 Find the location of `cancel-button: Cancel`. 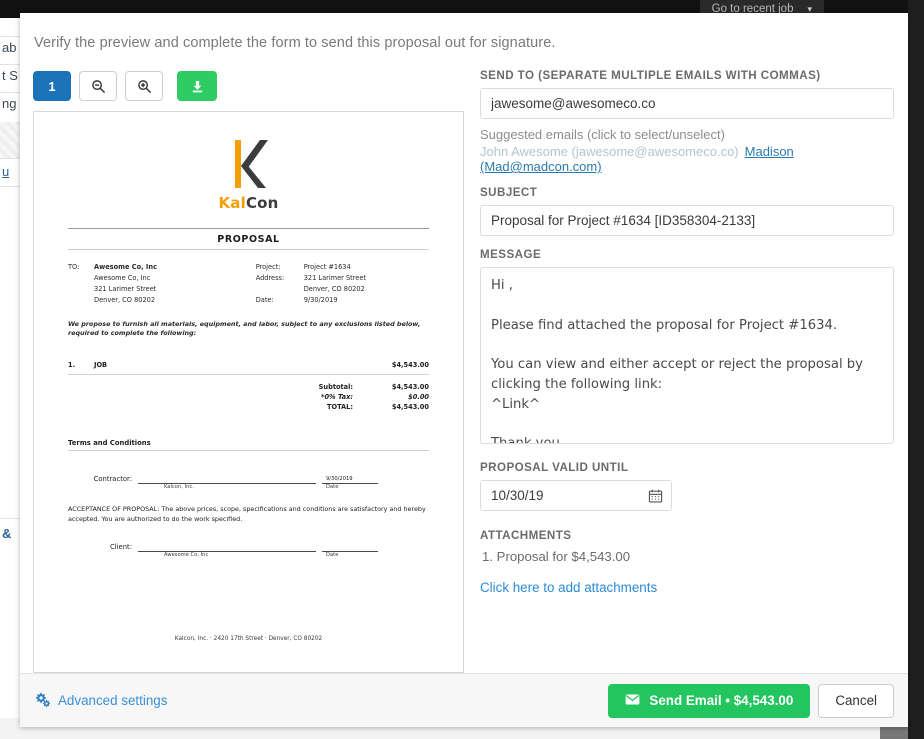

cancel-button: Cancel is located at coordinates (856, 700).